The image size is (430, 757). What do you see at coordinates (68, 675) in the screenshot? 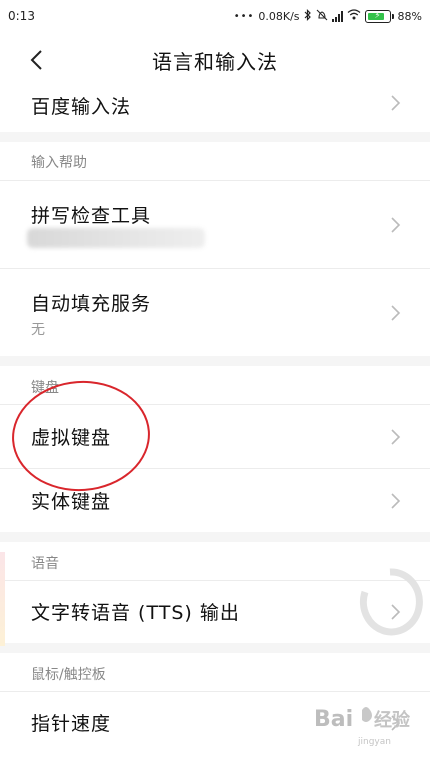
I see `section-title: 鼠标/触控板` at bounding box center [68, 675].